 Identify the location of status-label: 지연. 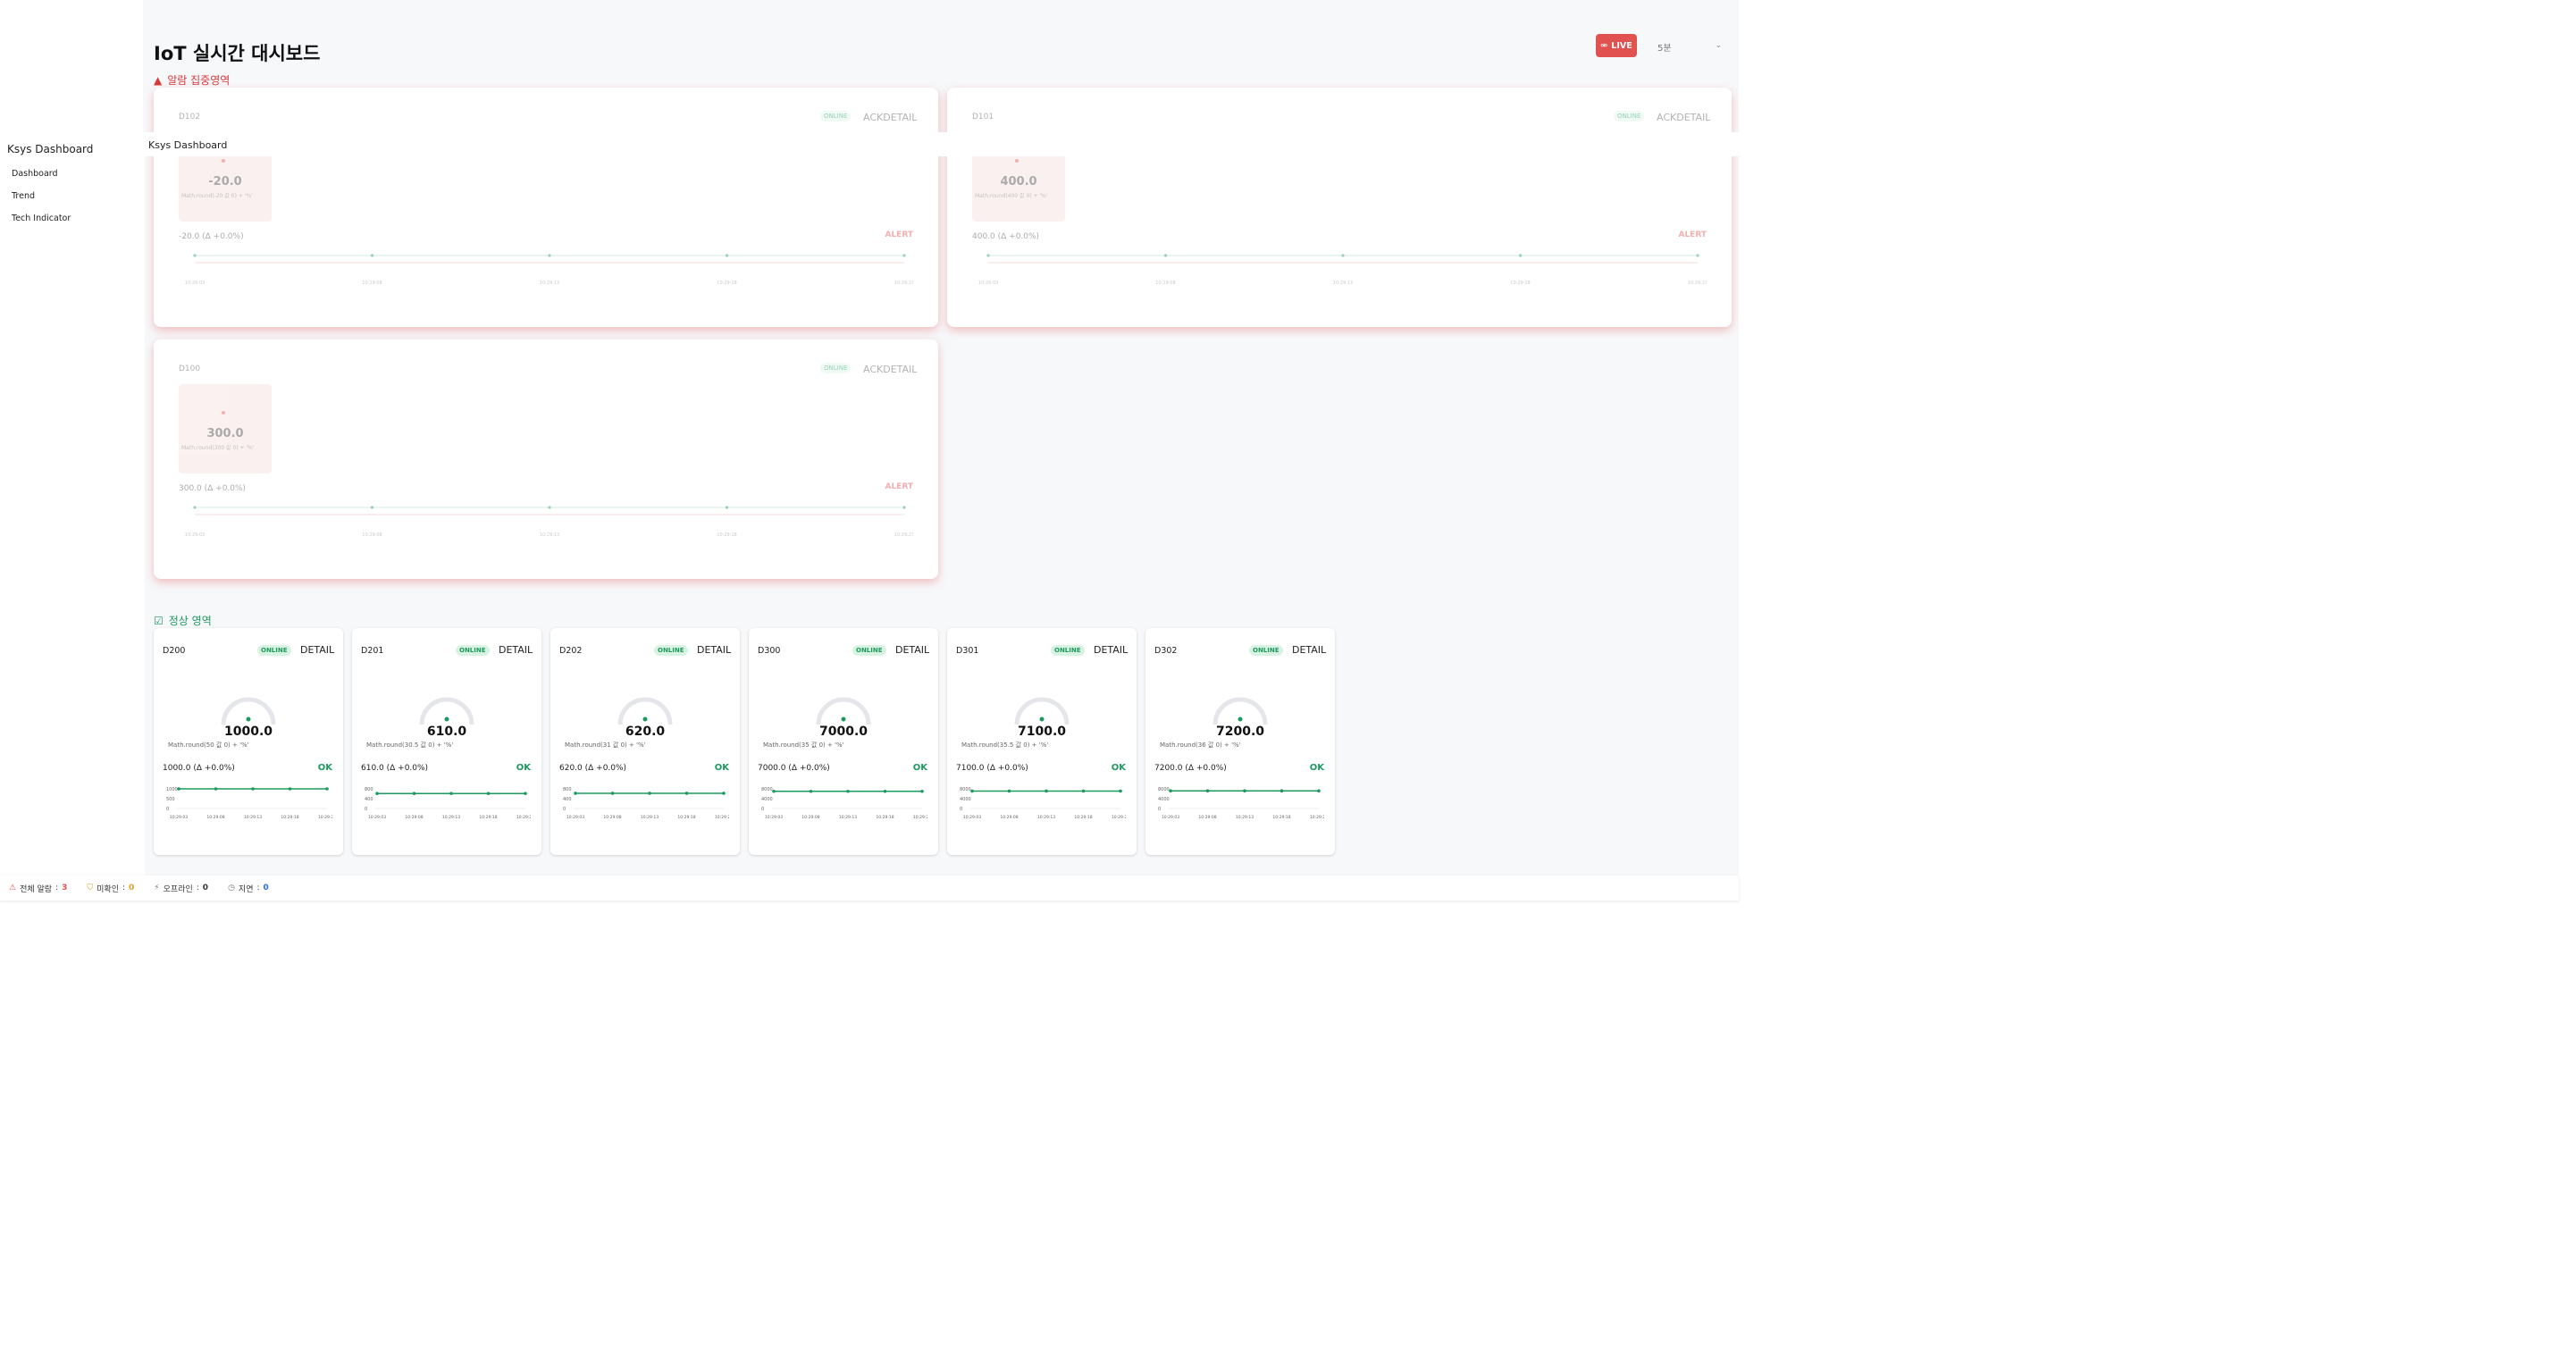
(246, 889).